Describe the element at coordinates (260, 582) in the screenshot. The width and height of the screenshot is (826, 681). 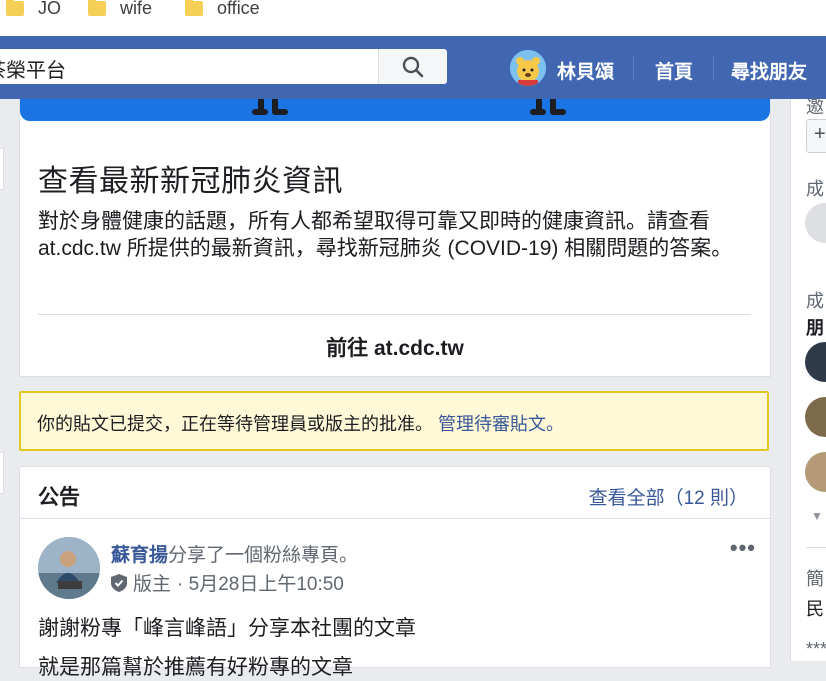
I see `post-timestamp: · 5月28日上午10:50` at that location.